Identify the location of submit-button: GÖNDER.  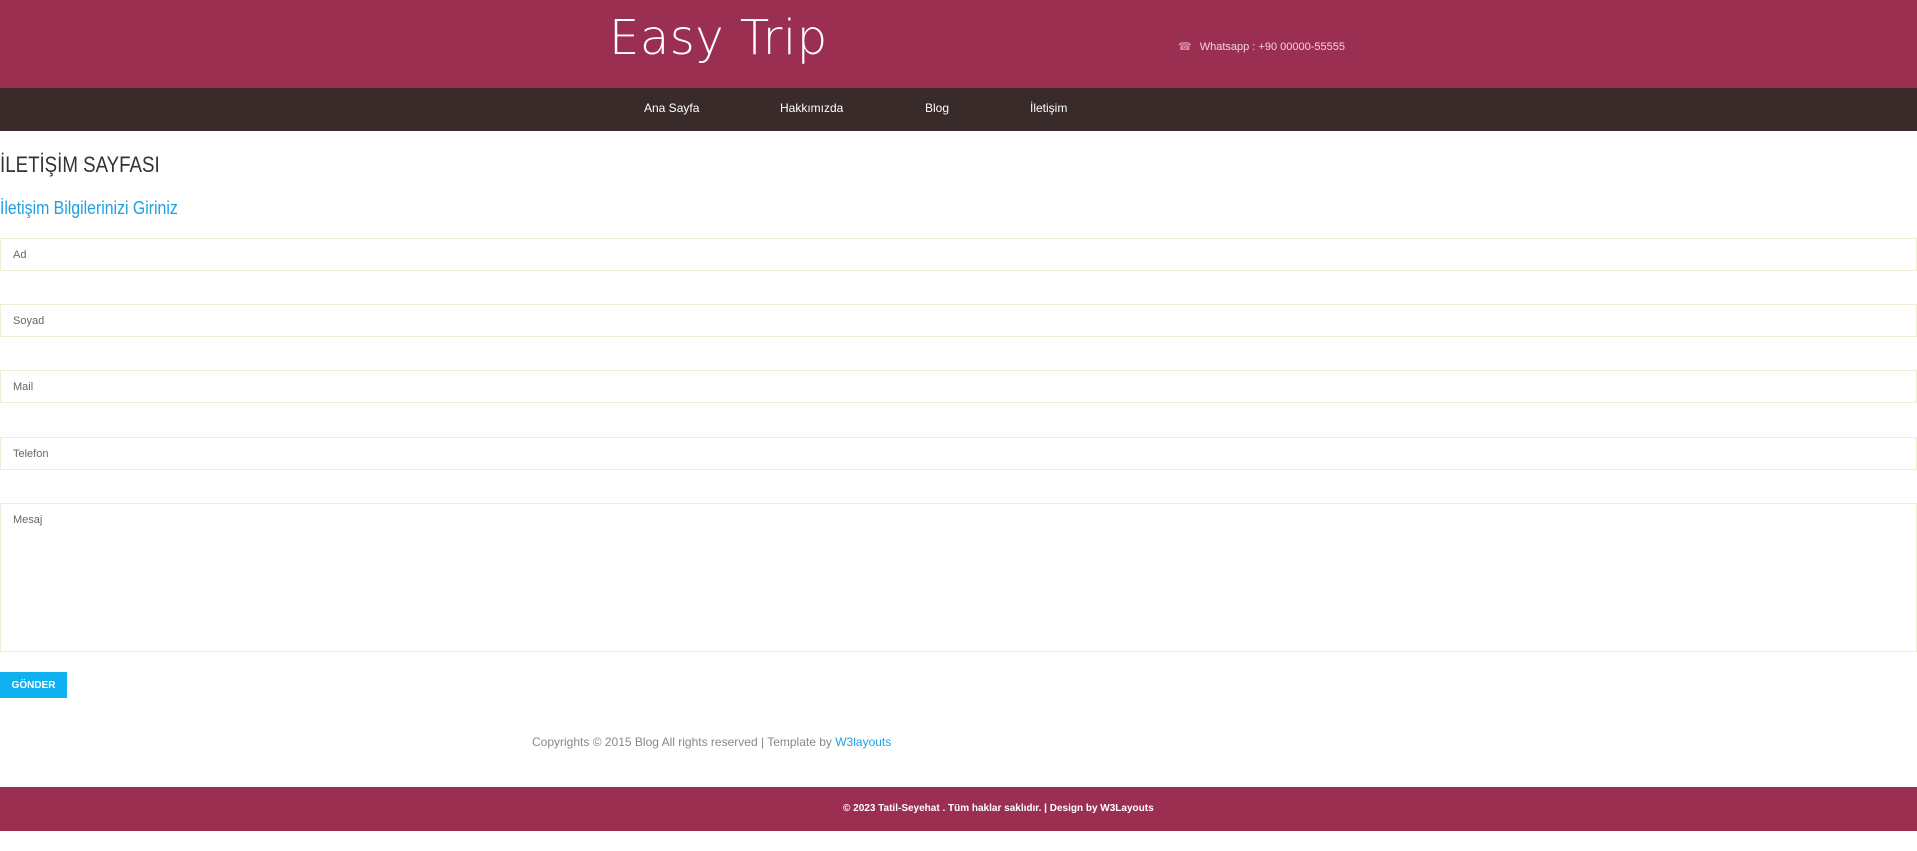
(33, 685).